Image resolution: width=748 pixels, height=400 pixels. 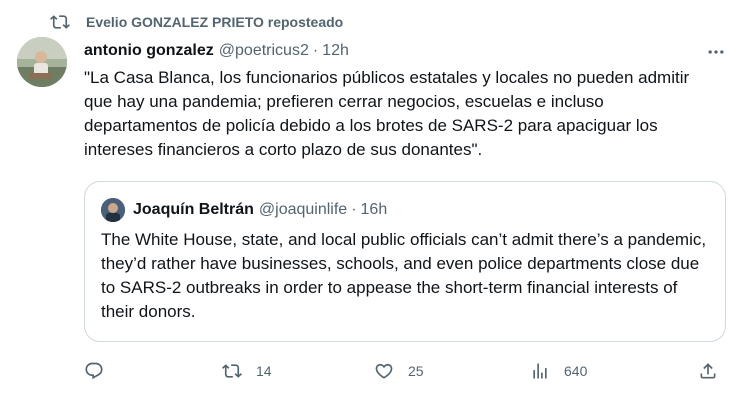 What do you see at coordinates (214, 22) in the screenshot?
I see `repost-label: Evelio GONZALEZ PRIETO reposteado` at bounding box center [214, 22].